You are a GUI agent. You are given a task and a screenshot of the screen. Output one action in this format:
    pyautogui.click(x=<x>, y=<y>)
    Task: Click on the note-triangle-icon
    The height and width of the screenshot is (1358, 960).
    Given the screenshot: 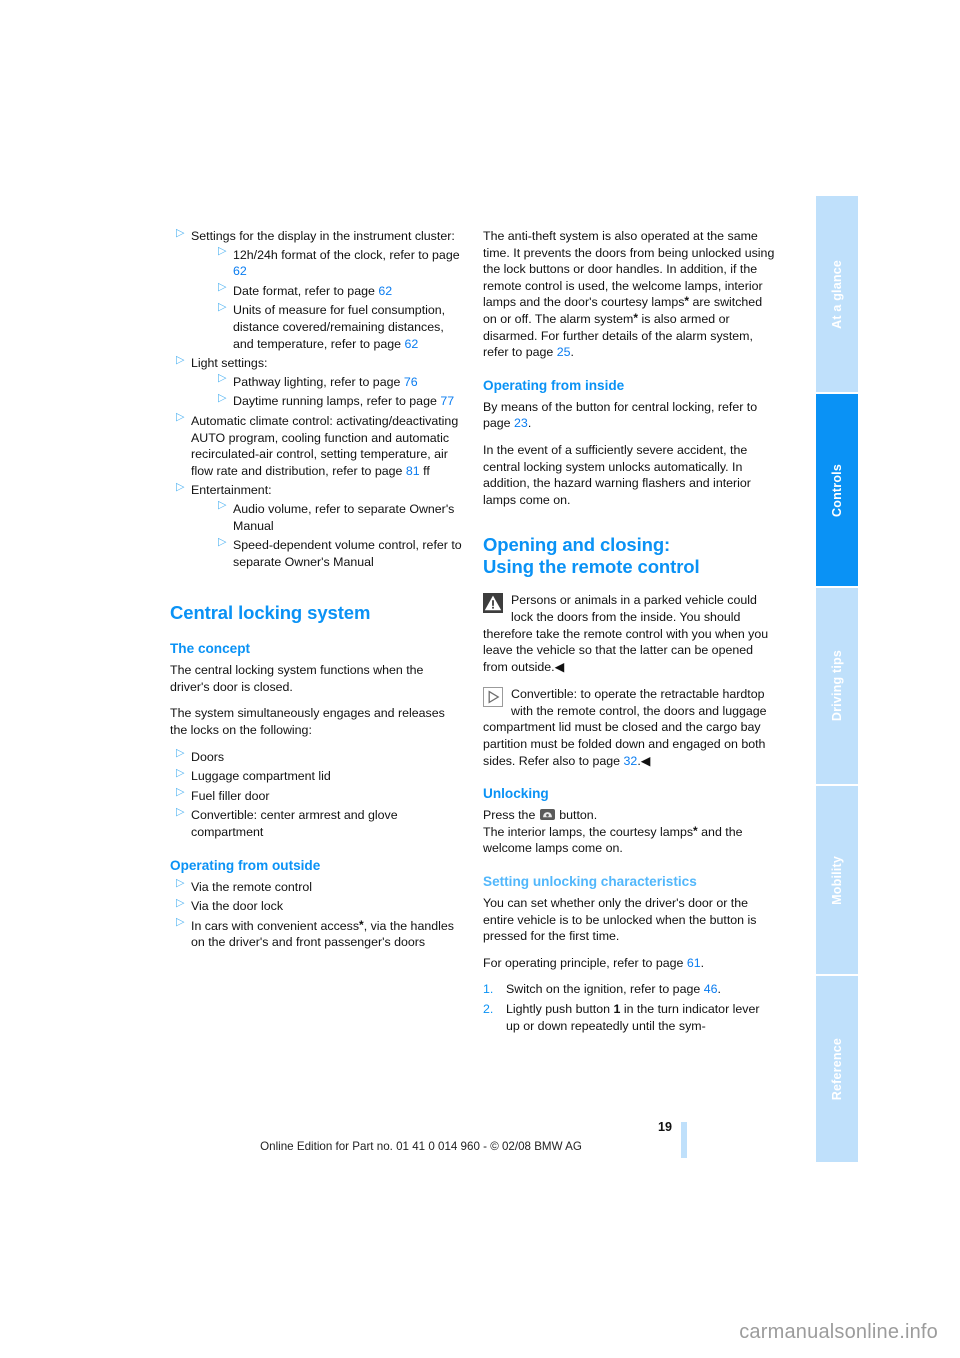 What is the action you would take?
    pyautogui.click(x=493, y=697)
    